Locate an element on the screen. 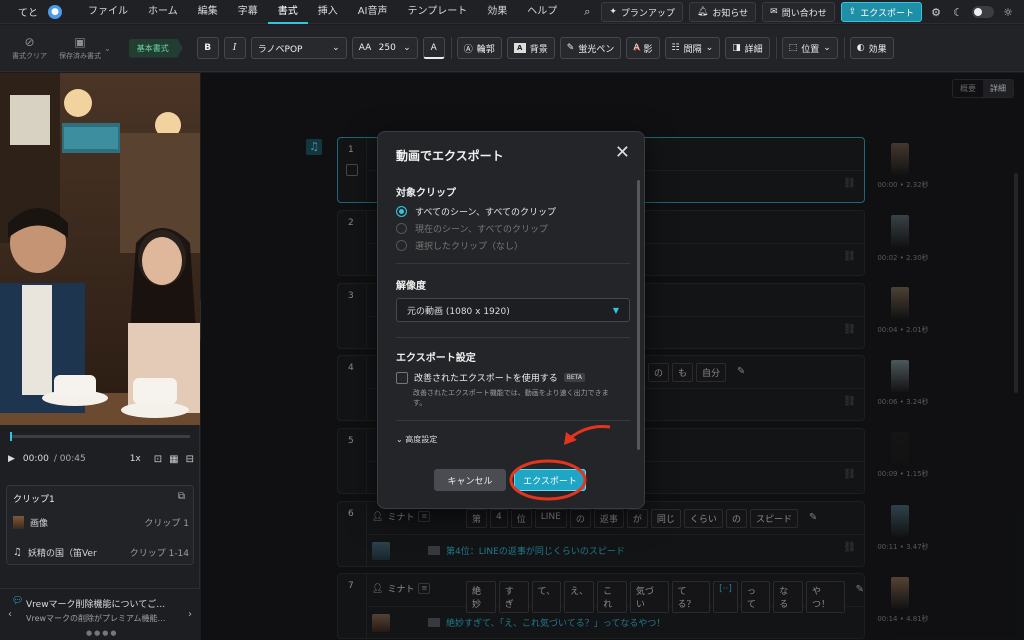  menu-edit: 編集 is located at coordinates (208, 12).